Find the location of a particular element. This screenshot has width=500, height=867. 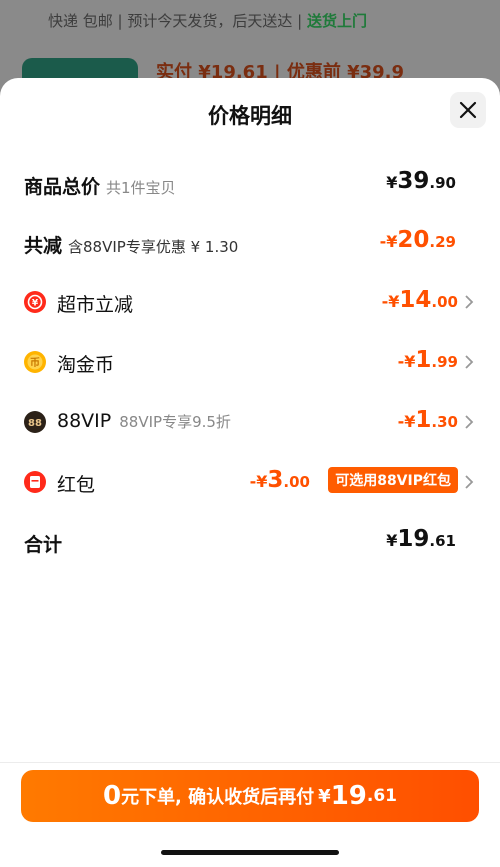

red-packet-label: 红包 is located at coordinates (76, 485).